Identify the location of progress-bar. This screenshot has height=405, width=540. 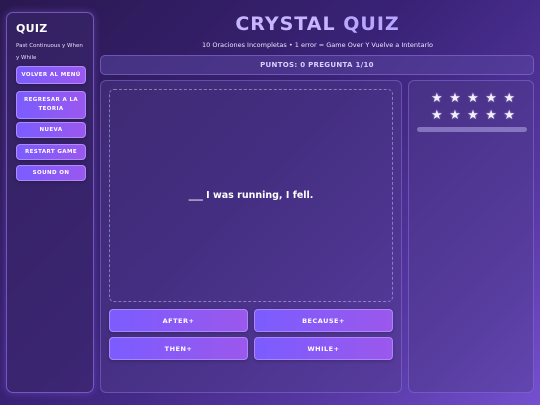
(472, 129).